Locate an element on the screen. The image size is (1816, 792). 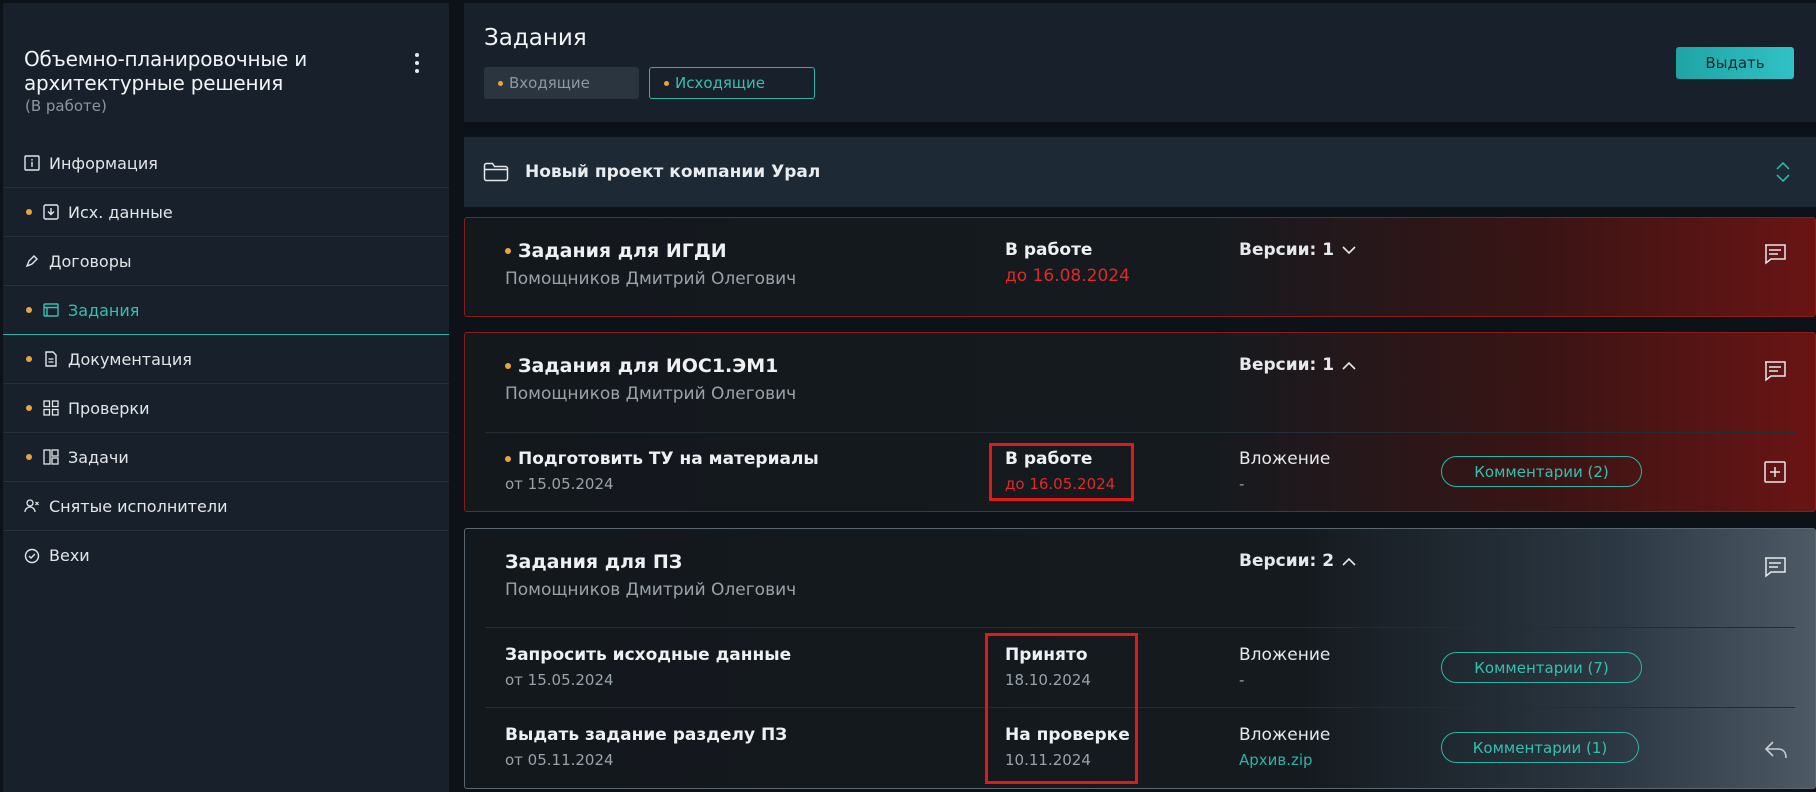
sidebar-item-tasks-assigned: Задания is located at coordinates (226, 310).